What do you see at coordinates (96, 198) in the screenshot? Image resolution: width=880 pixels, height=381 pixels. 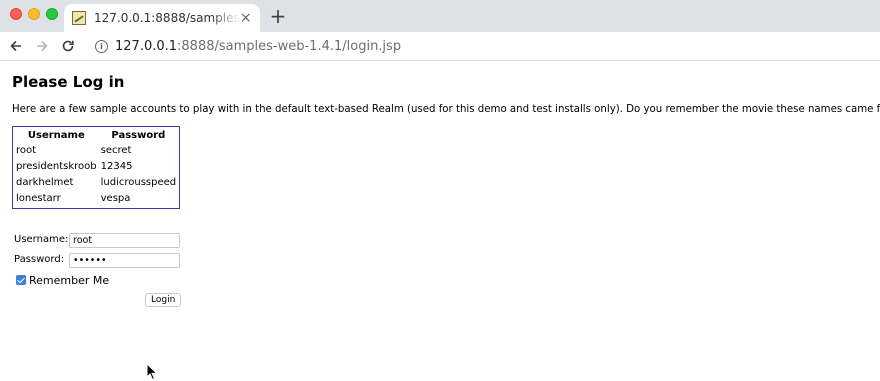 I see `table-row: lonestarr vespa` at bounding box center [96, 198].